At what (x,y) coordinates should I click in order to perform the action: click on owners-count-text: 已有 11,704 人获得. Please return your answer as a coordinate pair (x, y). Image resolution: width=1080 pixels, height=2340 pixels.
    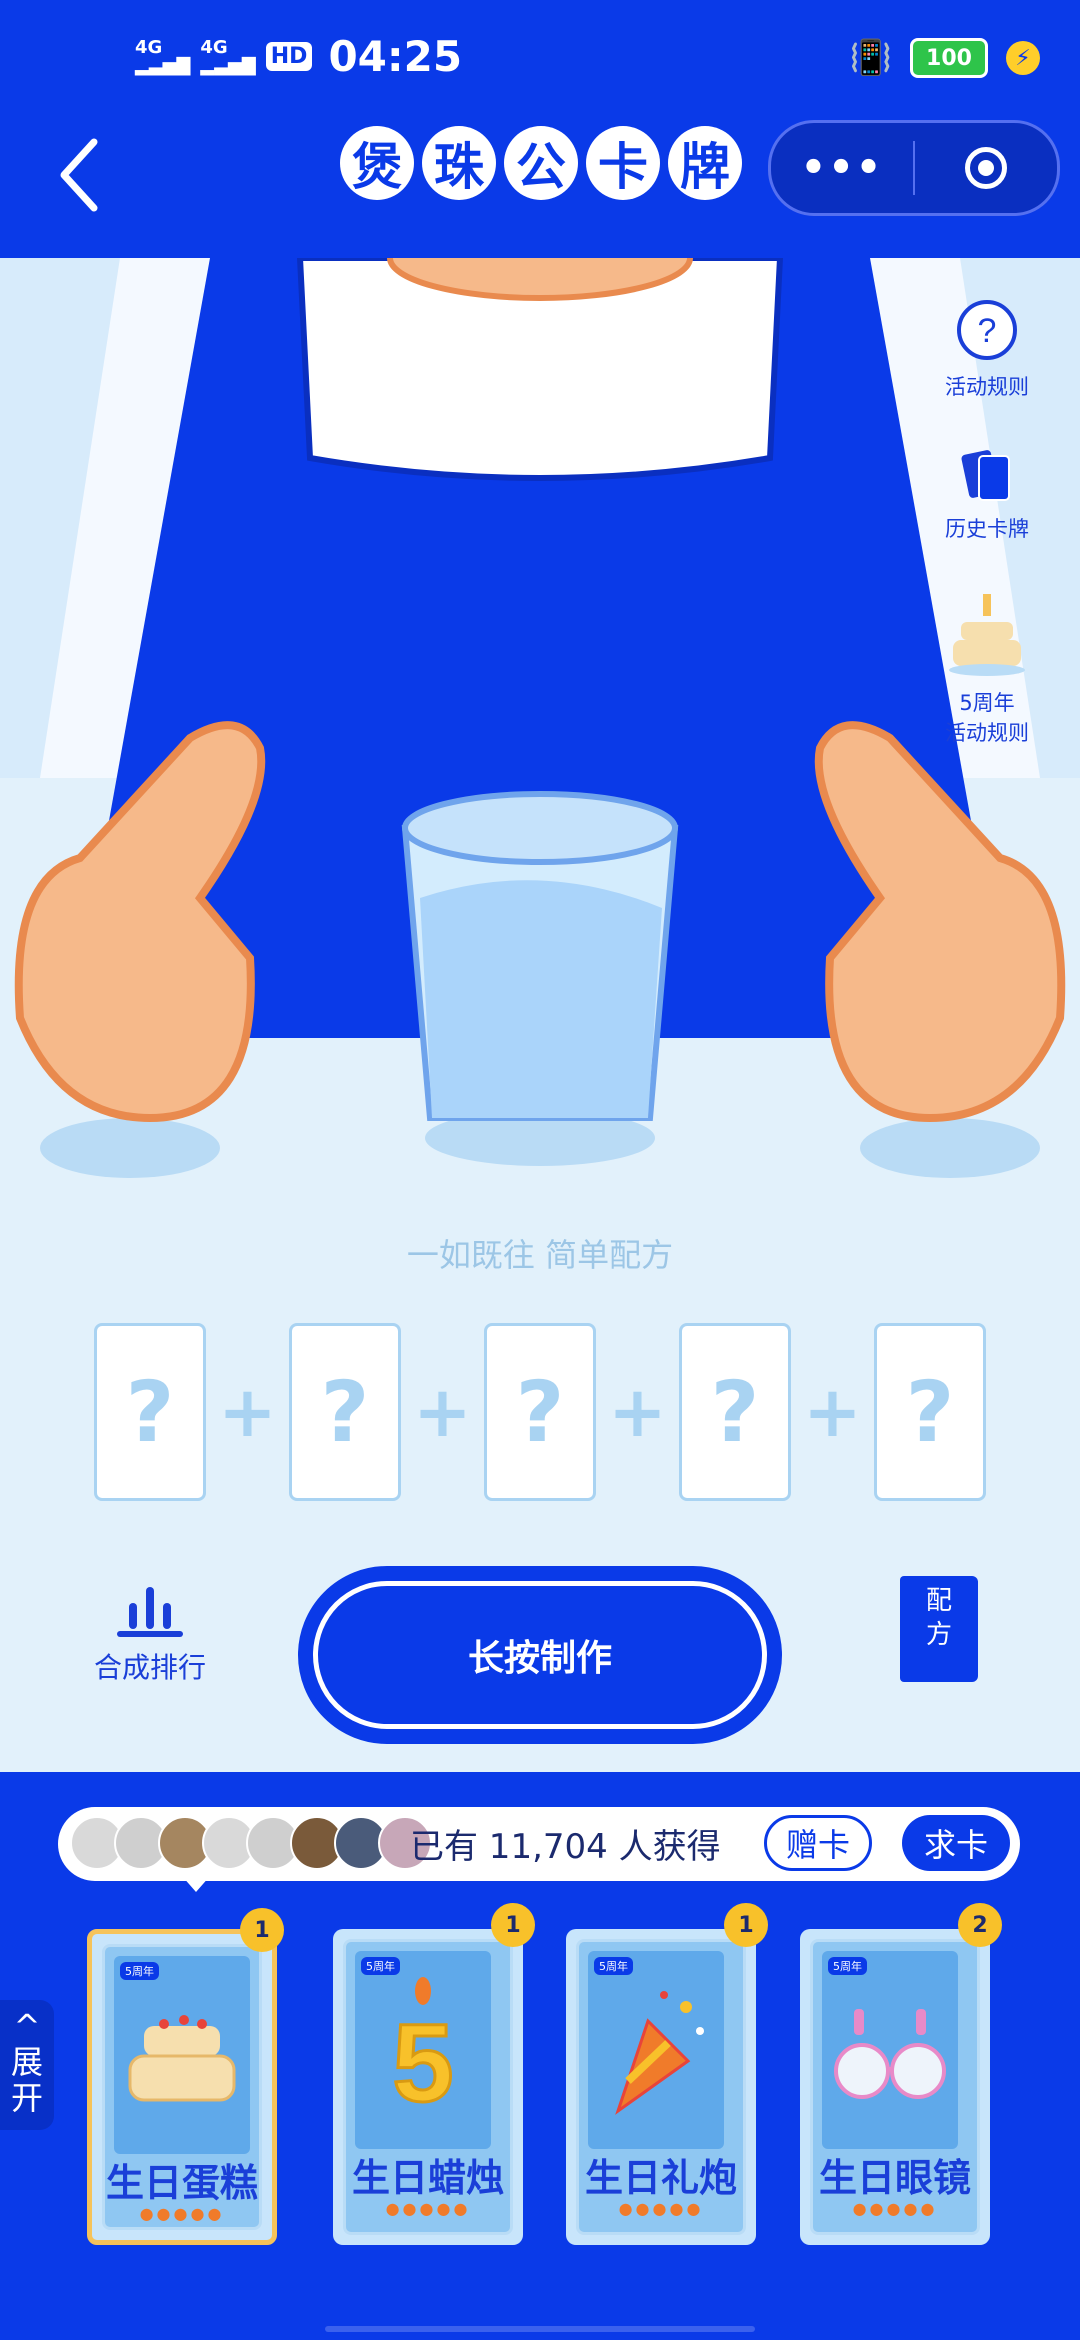
    Looking at the image, I should click on (565, 1847).